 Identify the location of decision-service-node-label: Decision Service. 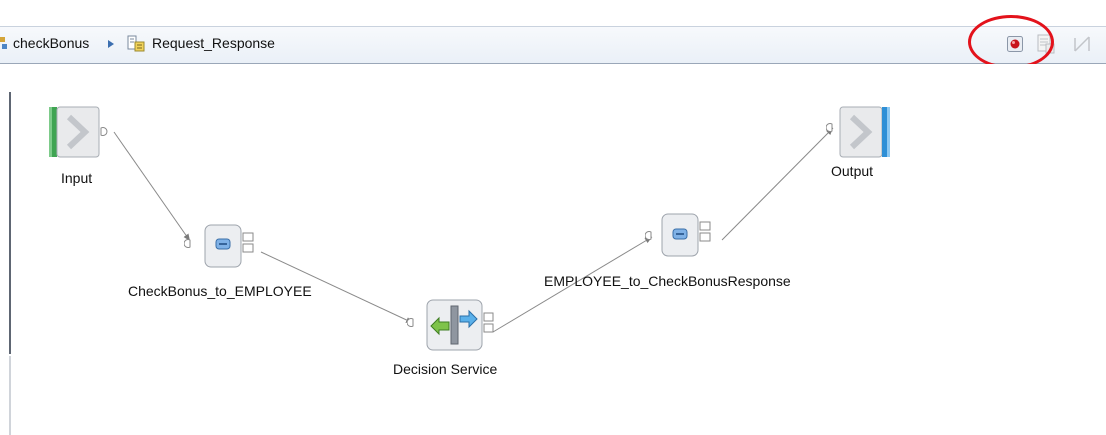
(445, 369).